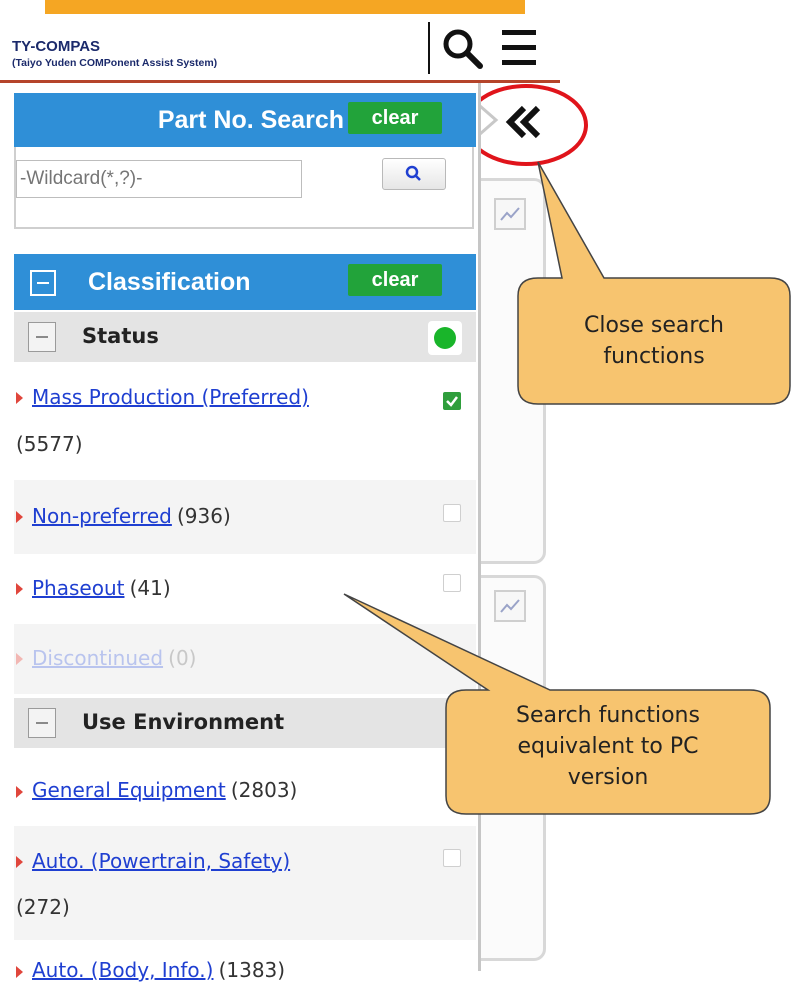 The width and height of the screenshot is (794, 982). Describe the element at coordinates (129, 790) in the screenshot. I see `env-link-general-equipment: General Equipment` at that location.